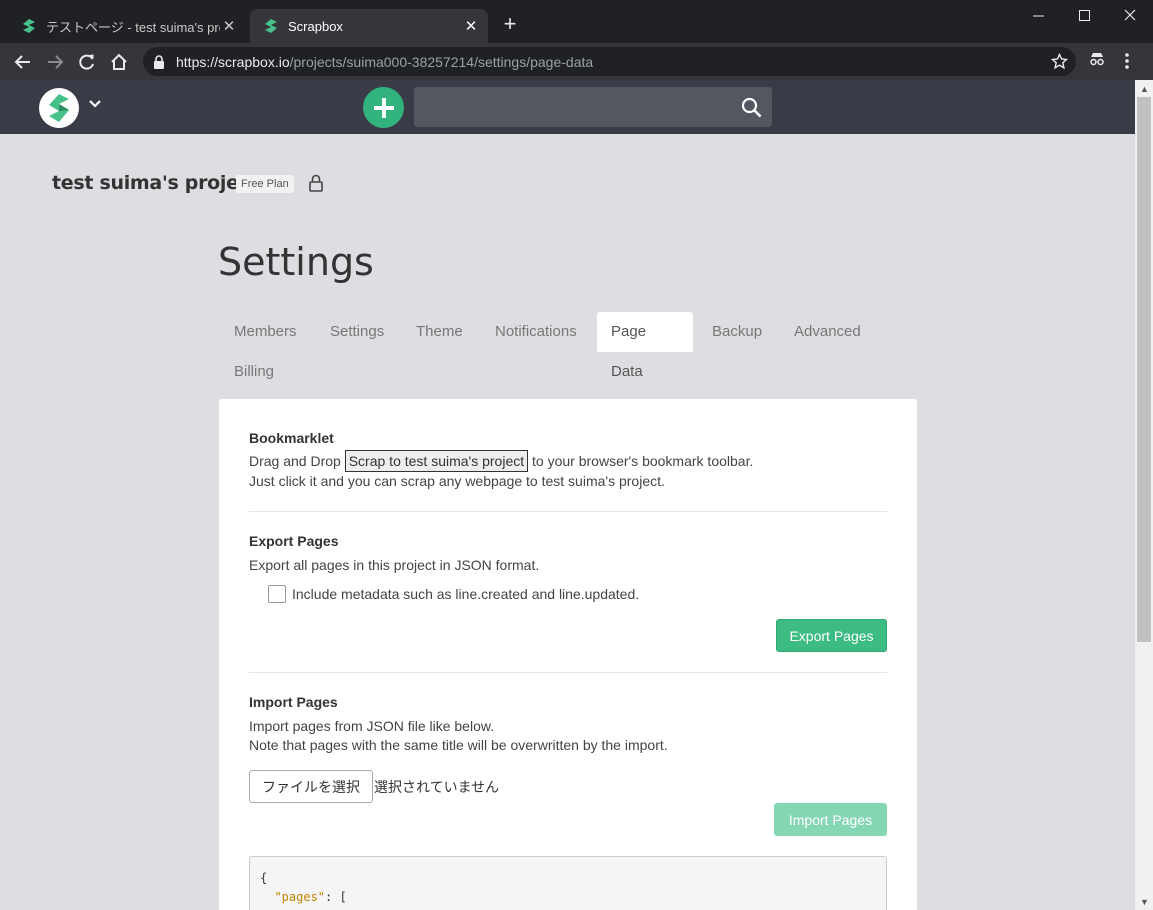 The width and height of the screenshot is (1153, 910). I want to click on search-icon, so click(751, 107).